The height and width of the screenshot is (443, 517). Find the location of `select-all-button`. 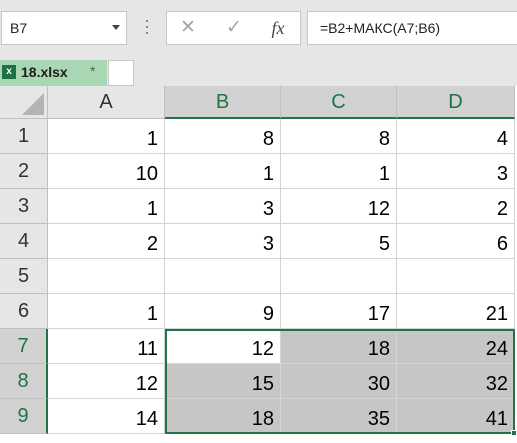

select-all-button is located at coordinates (24, 102).